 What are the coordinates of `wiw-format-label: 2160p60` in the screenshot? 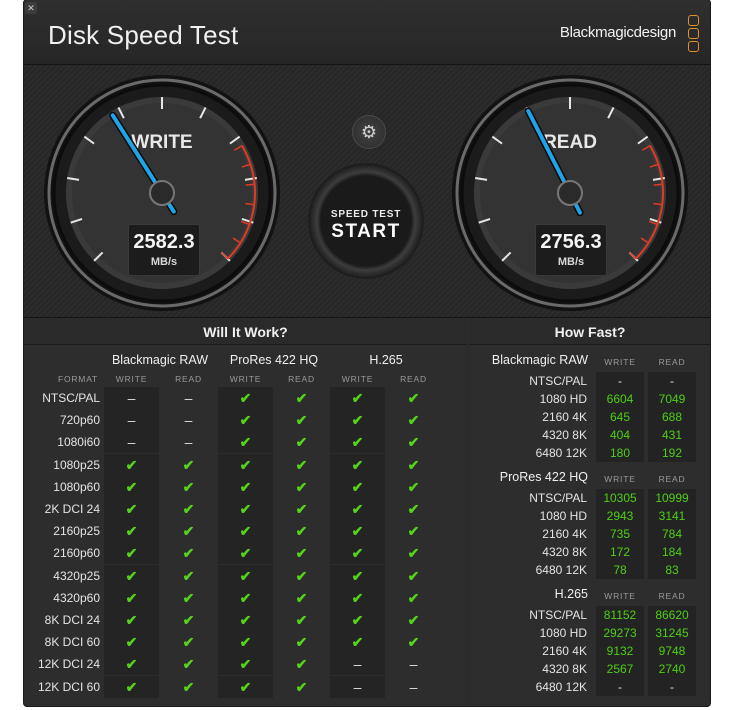 It's located at (76, 553).